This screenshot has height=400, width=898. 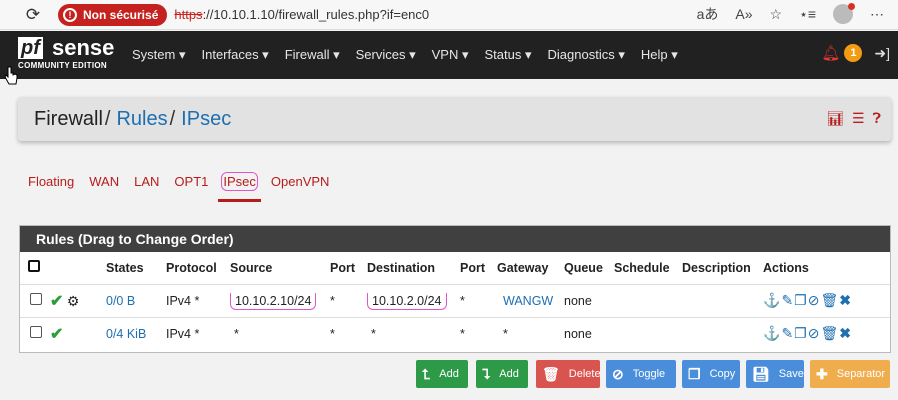 I want to click on security-warning-badge: ! Non sécurisé, so click(x=113, y=14).